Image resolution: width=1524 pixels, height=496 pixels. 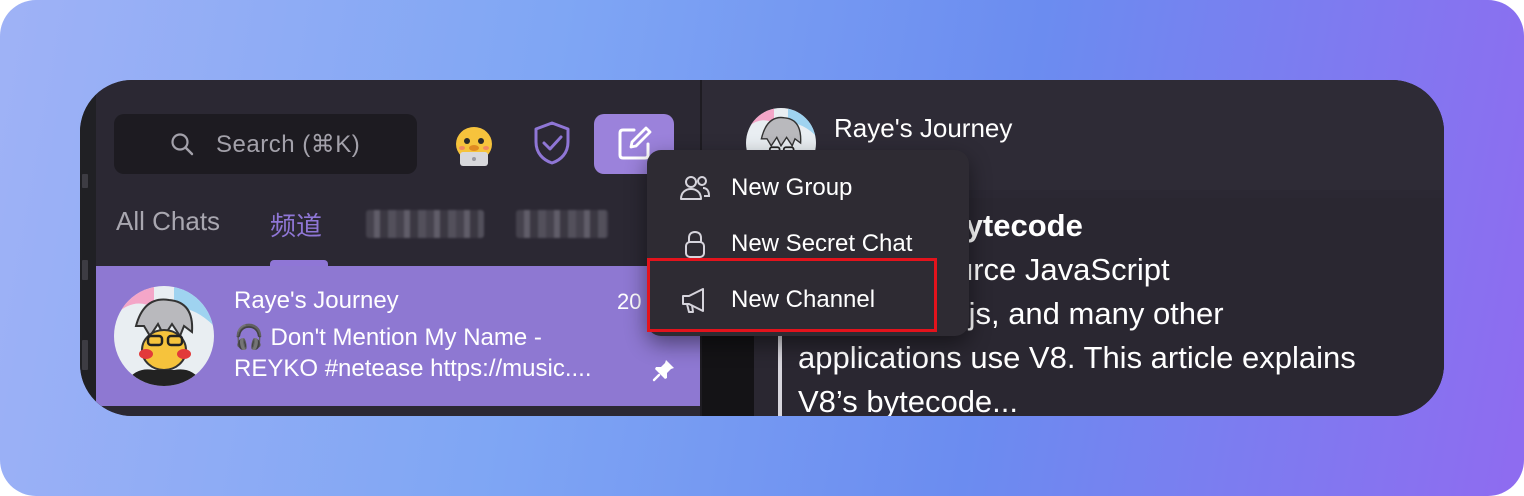 I want to click on tab-channels: 频道, so click(x=296, y=224).